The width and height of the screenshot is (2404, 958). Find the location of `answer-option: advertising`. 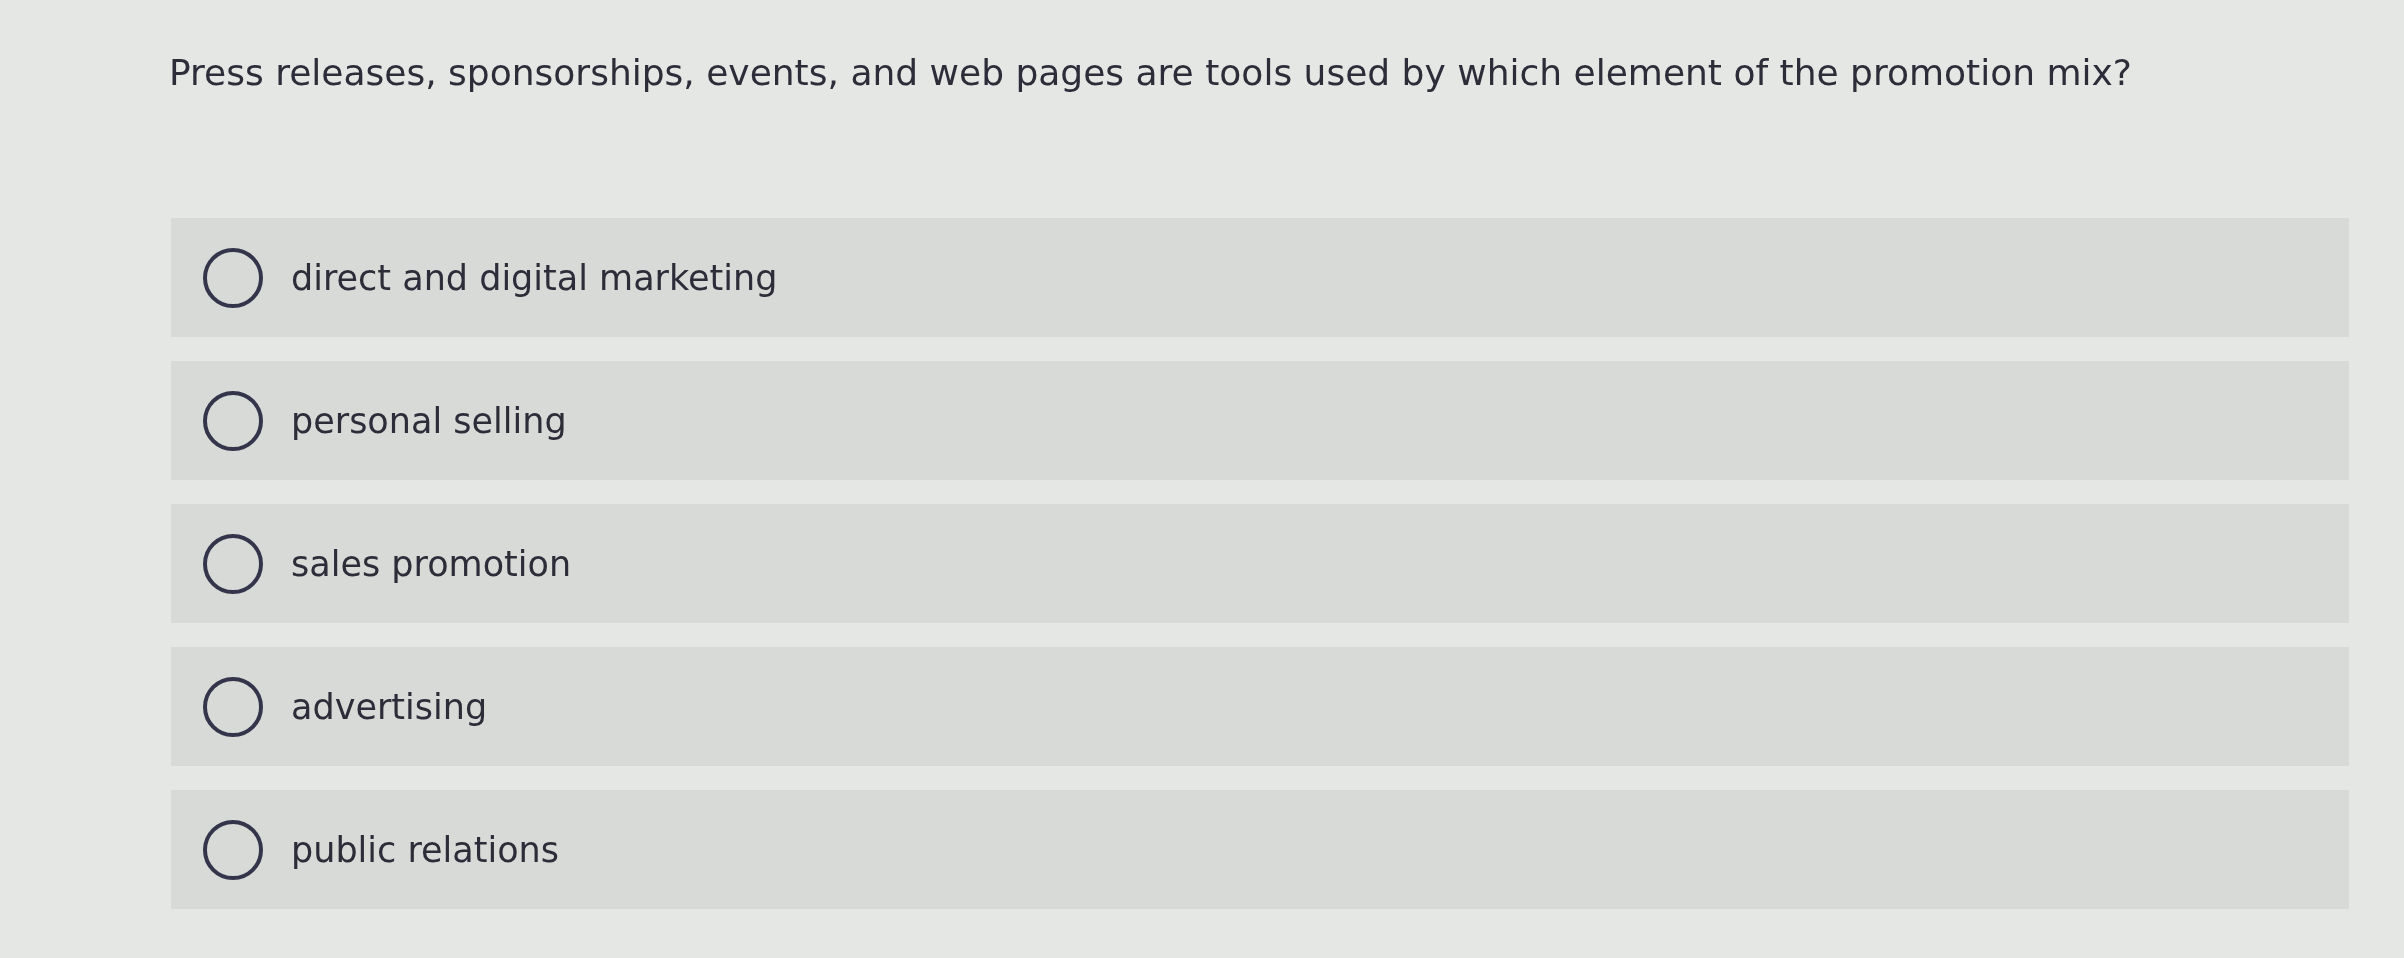

answer-option: advertising is located at coordinates (1260, 706).